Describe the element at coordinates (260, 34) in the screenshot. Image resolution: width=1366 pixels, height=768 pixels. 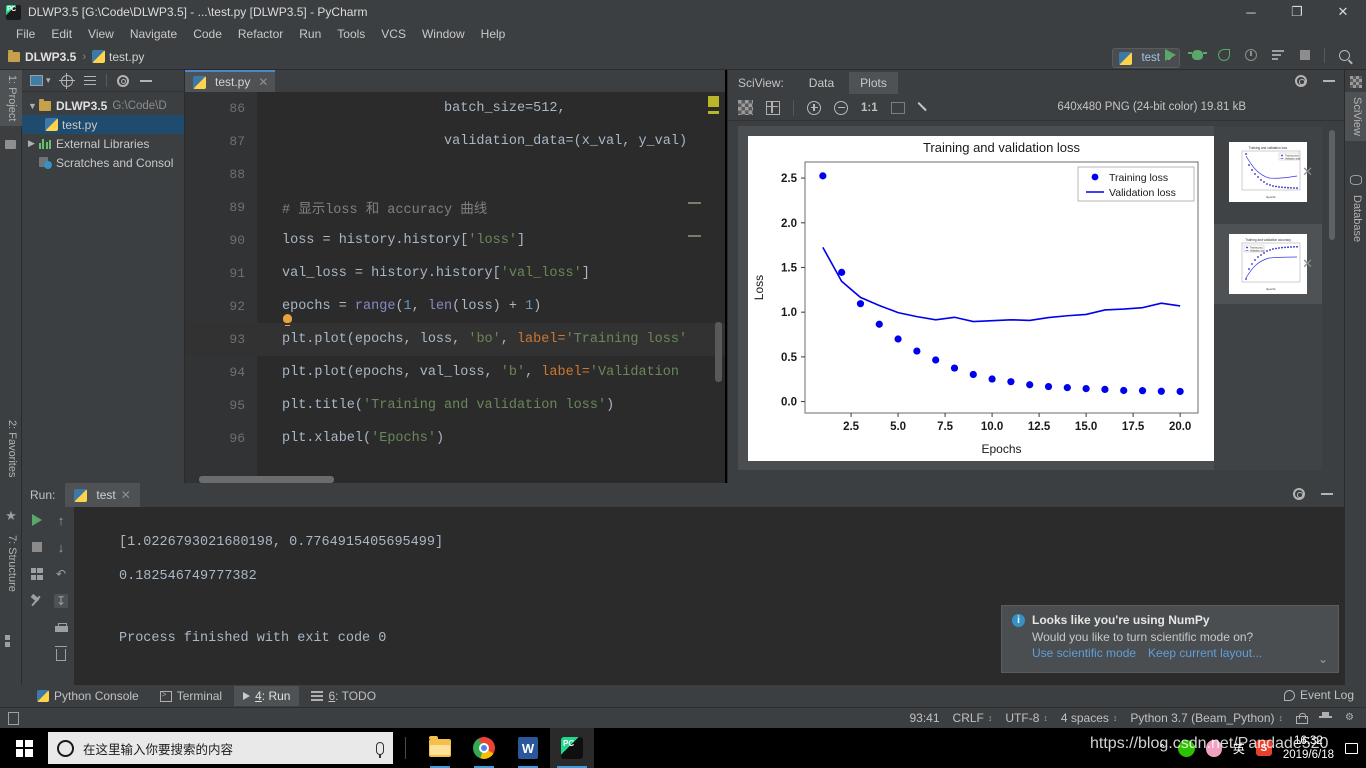
I see `menu-refactor: Refactor` at that location.